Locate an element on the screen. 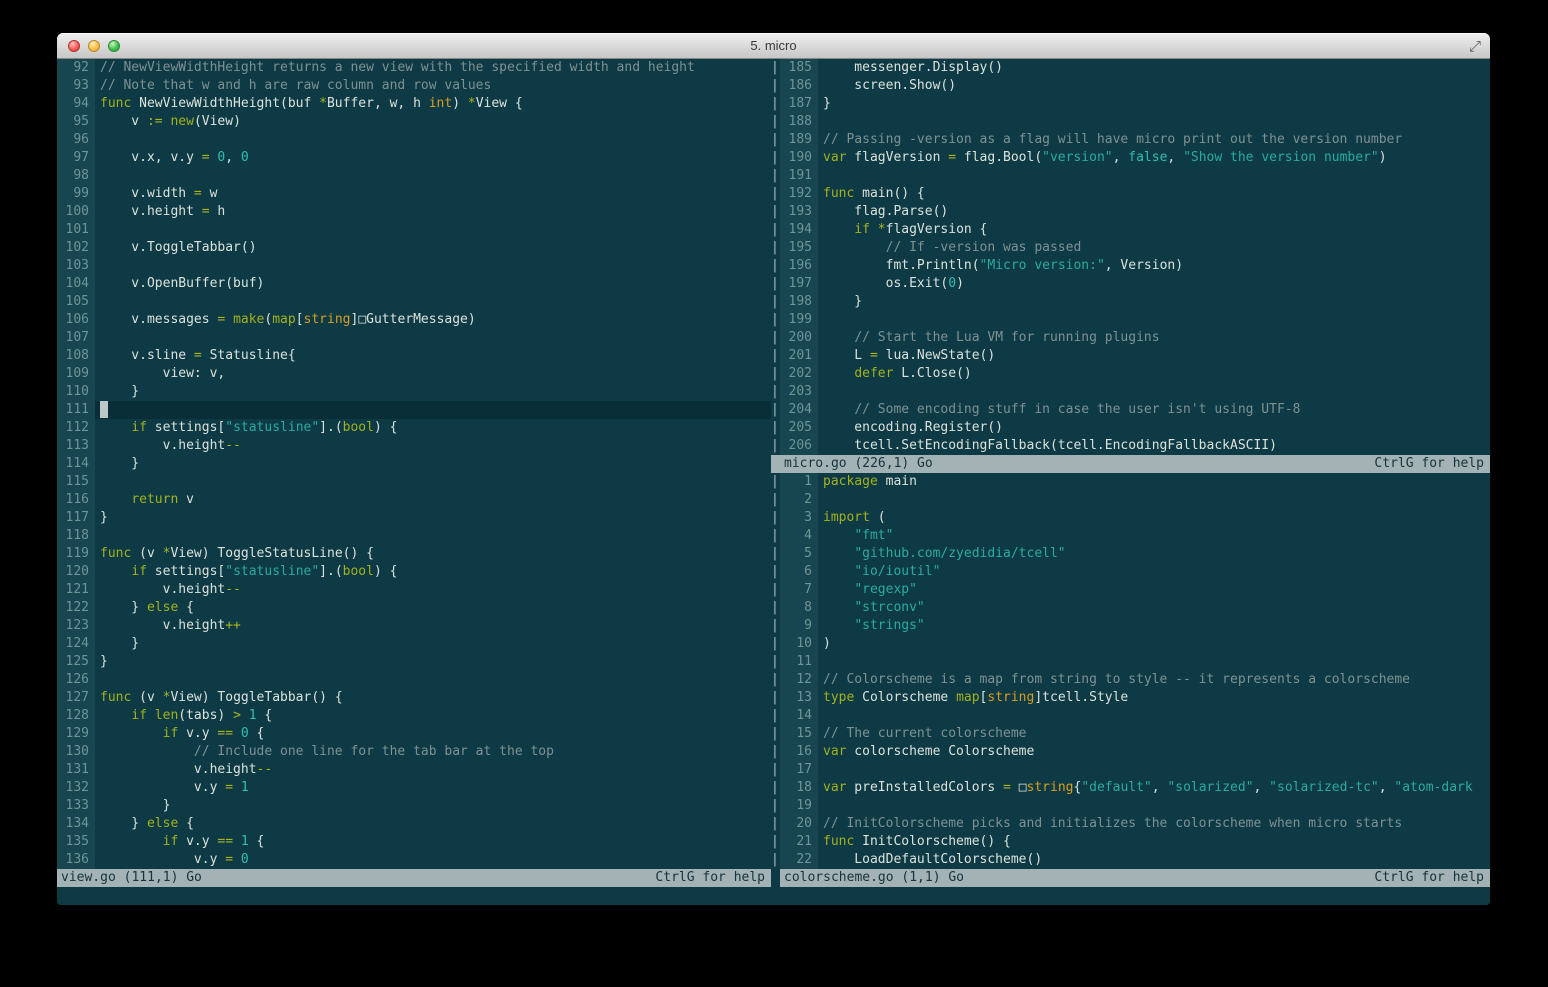  code-text: encoding.Register() is located at coordinates (1154, 428).